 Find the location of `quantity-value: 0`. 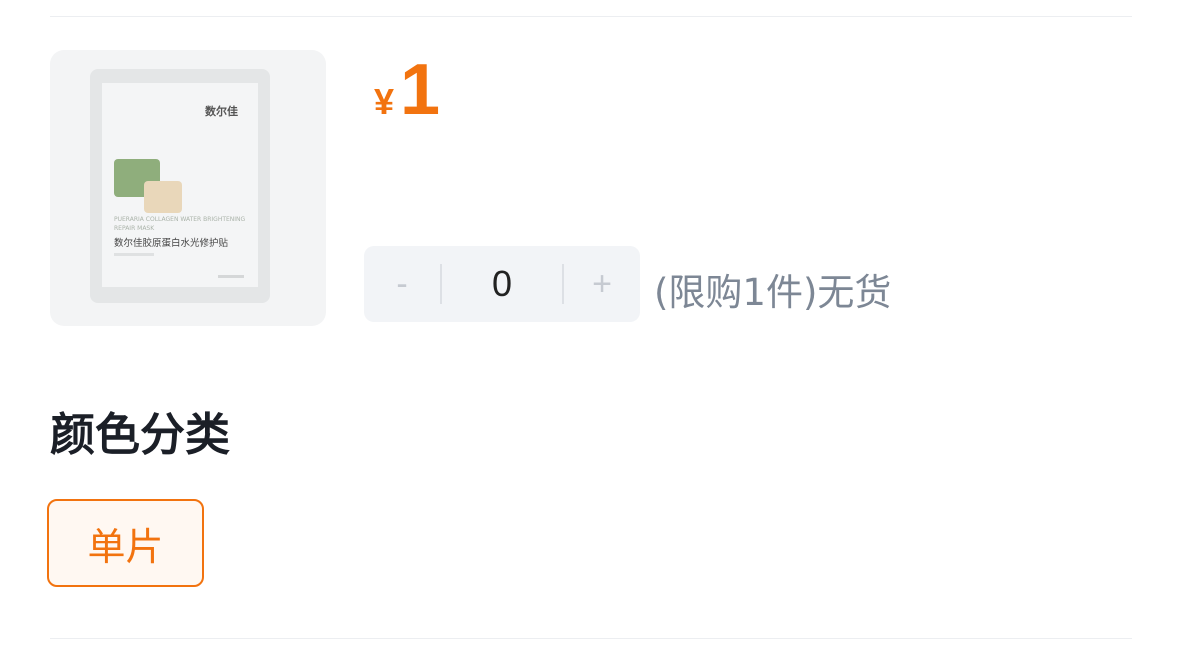

quantity-value: 0 is located at coordinates (502, 284).